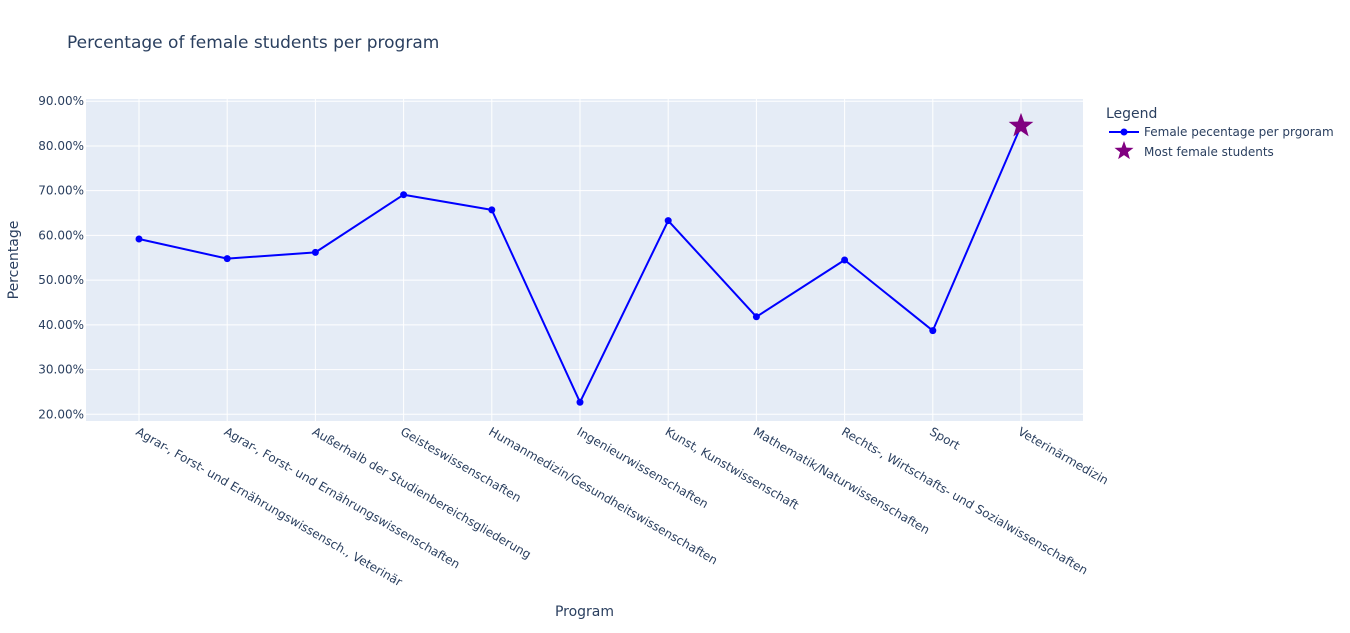 The image size is (1350, 633). Describe the element at coordinates (14, 260) in the screenshot. I see `y-axis-title: Percentage` at that location.